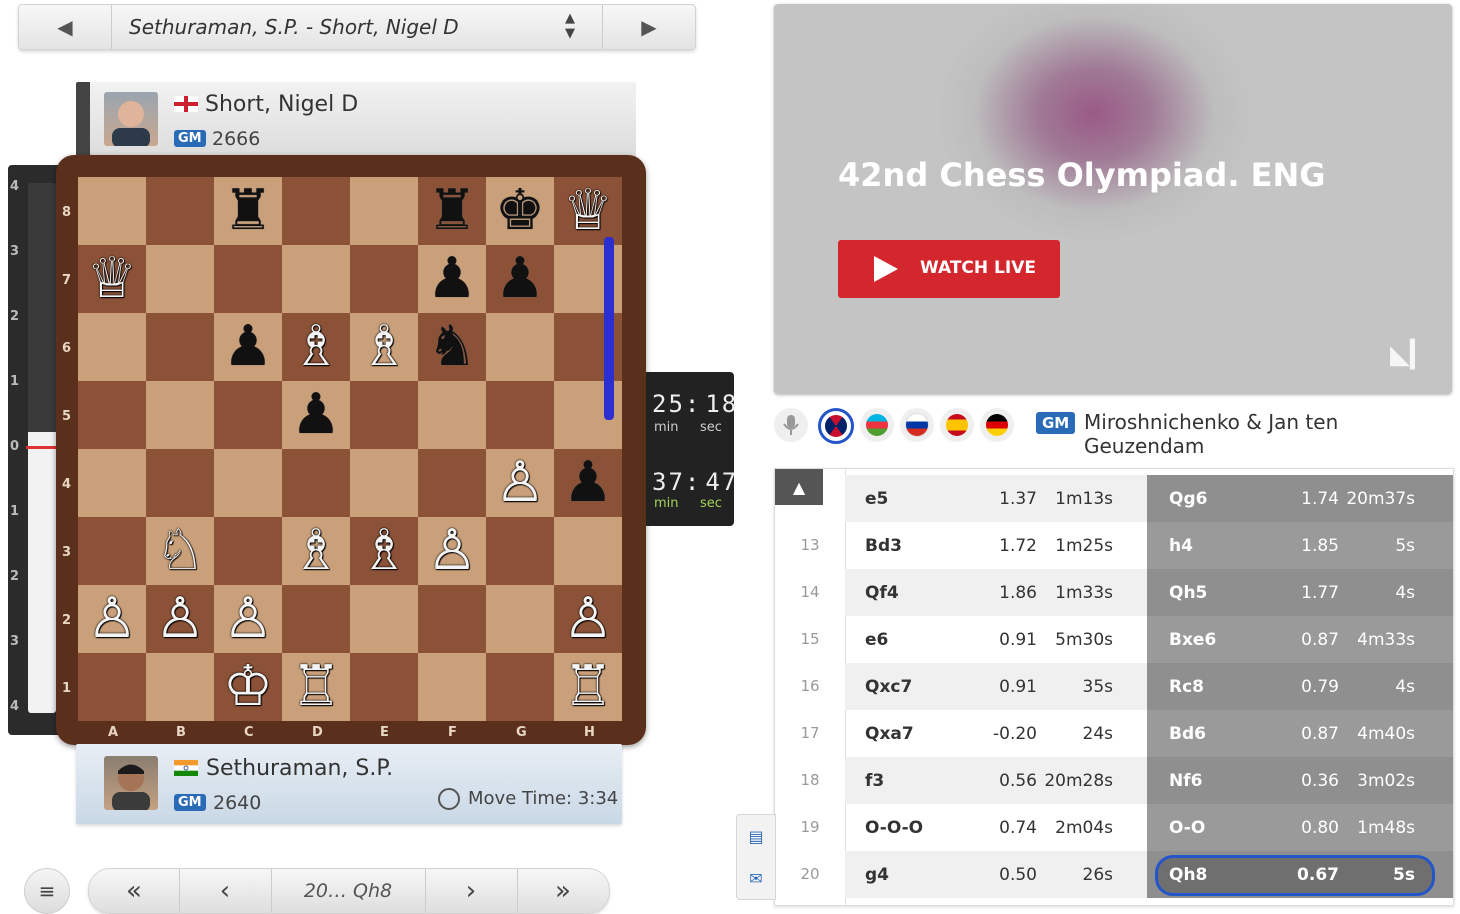 This screenshot has width=1460, height=914. What do you see at coordinates (384, 551) in the screenshot?
I see `piece-e3: ♗` at bounding box center [384, 551].